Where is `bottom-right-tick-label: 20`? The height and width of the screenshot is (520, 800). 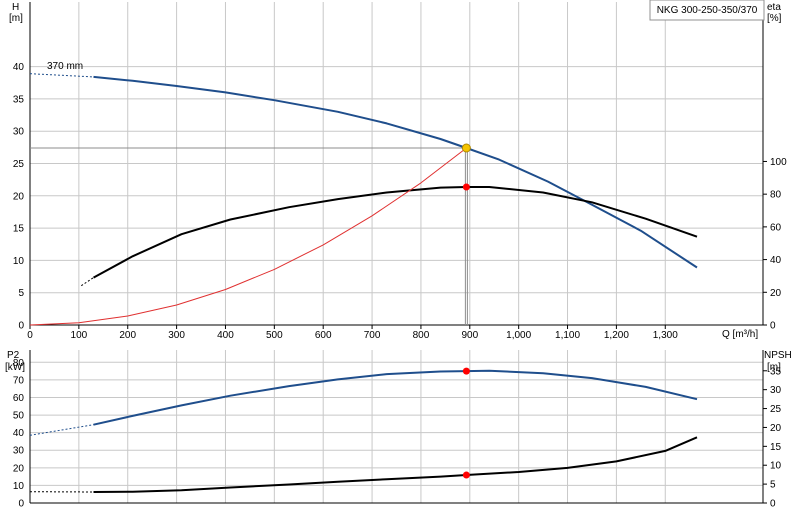
bottom-right-tick-label: 20 is located at coordinates (776, 428).